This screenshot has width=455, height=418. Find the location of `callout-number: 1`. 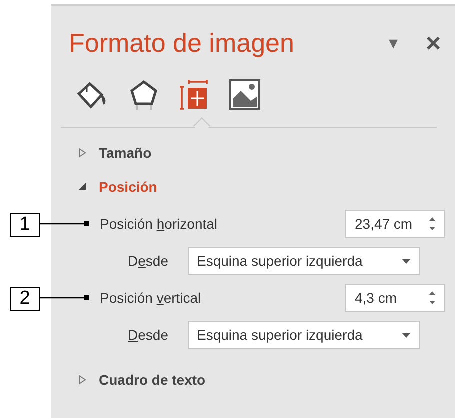

callout-number: 1 is located at coordinates (25, 225).